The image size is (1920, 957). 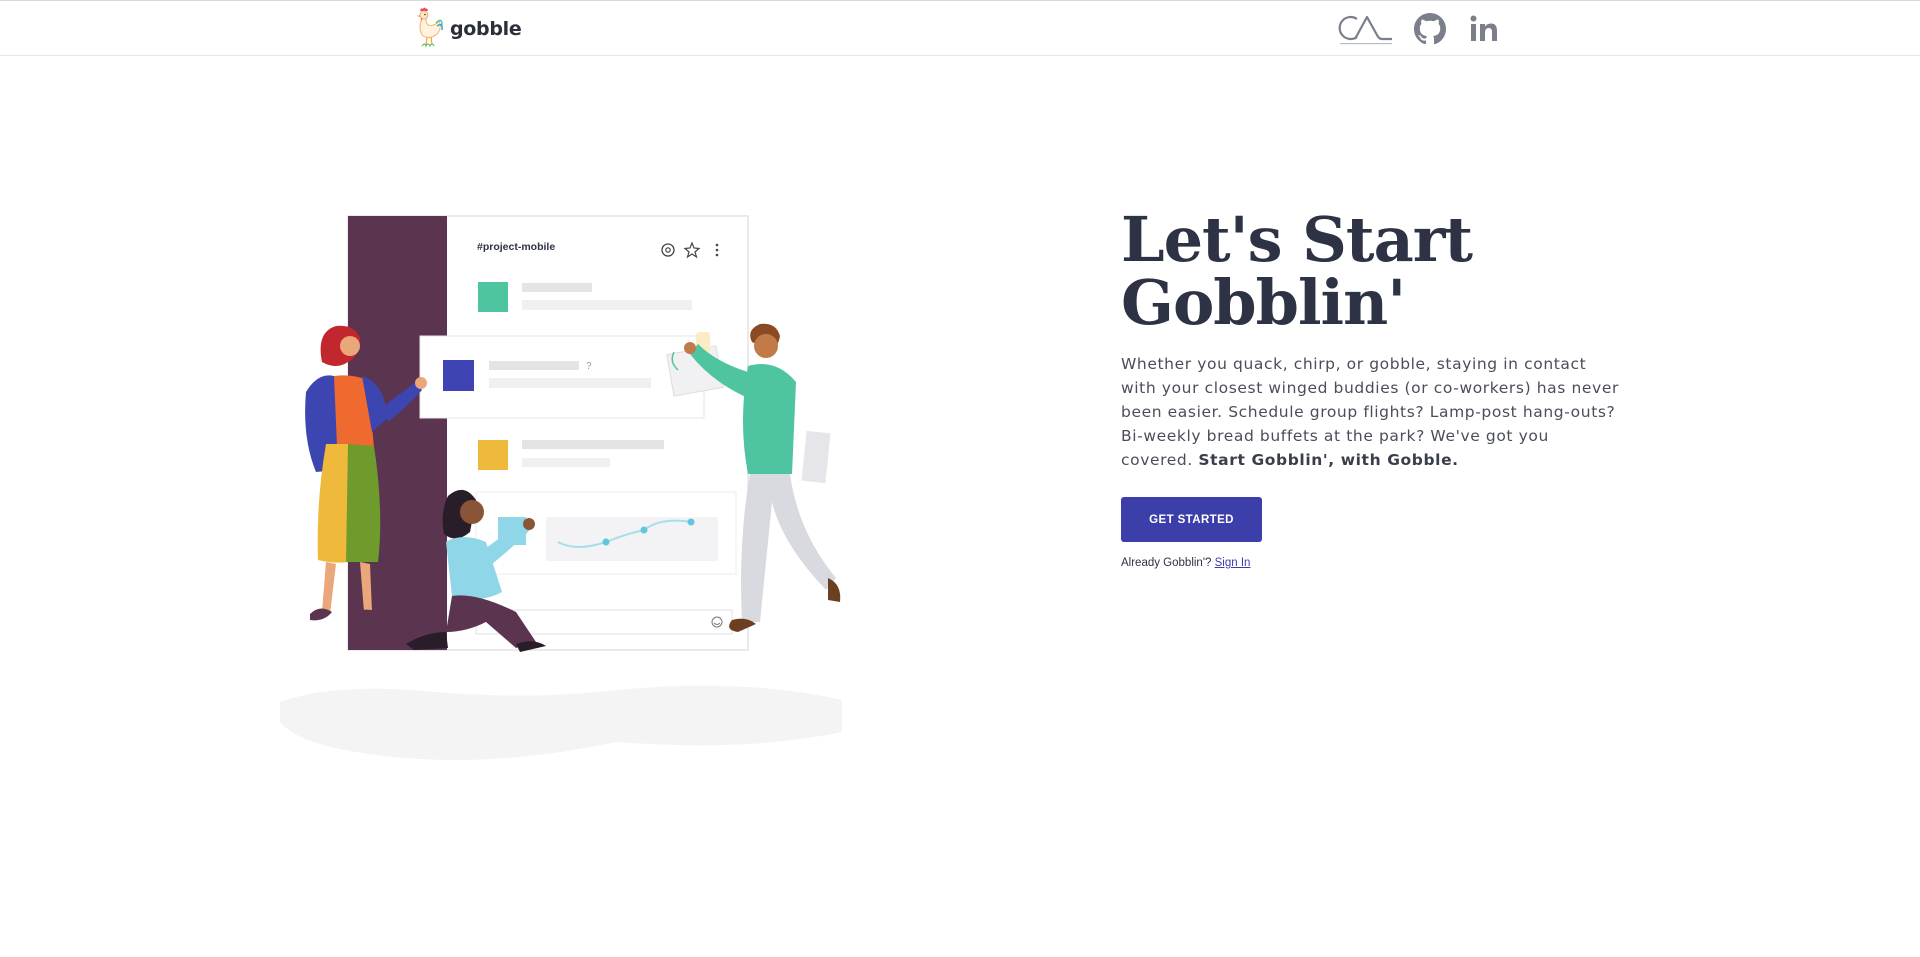 I want to click on brand-home-link: gobble, so click(x=467, y=29).